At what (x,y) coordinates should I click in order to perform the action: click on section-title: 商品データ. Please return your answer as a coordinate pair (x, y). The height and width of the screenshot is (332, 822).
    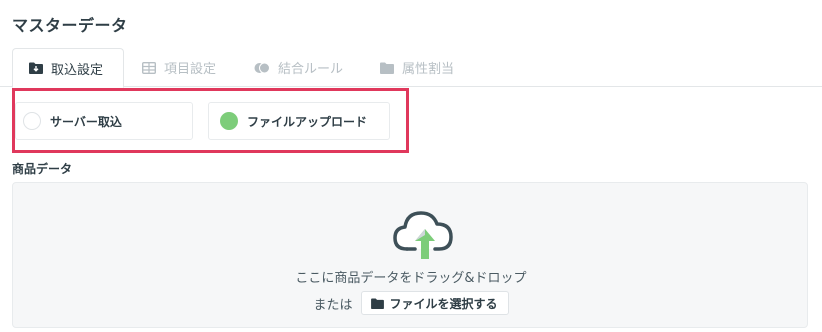
    Looking at the image, I should click on (42, 169).